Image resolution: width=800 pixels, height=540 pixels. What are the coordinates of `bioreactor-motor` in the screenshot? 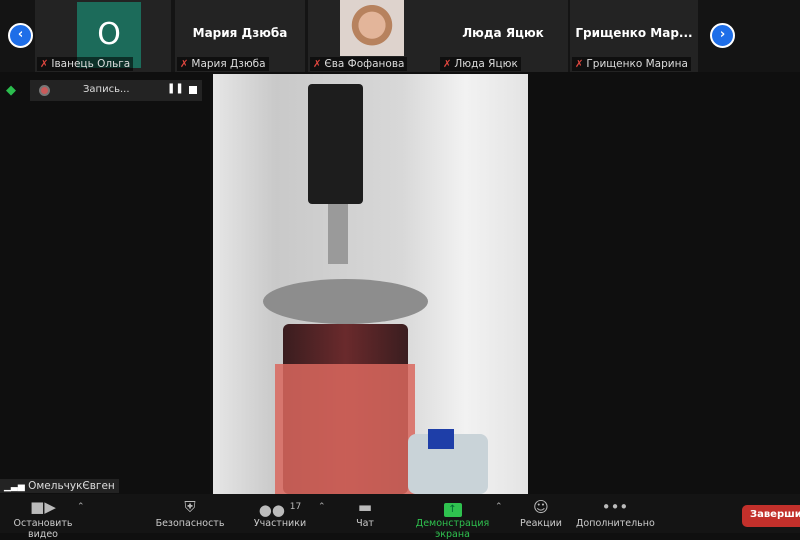 It's located at (335, 144).